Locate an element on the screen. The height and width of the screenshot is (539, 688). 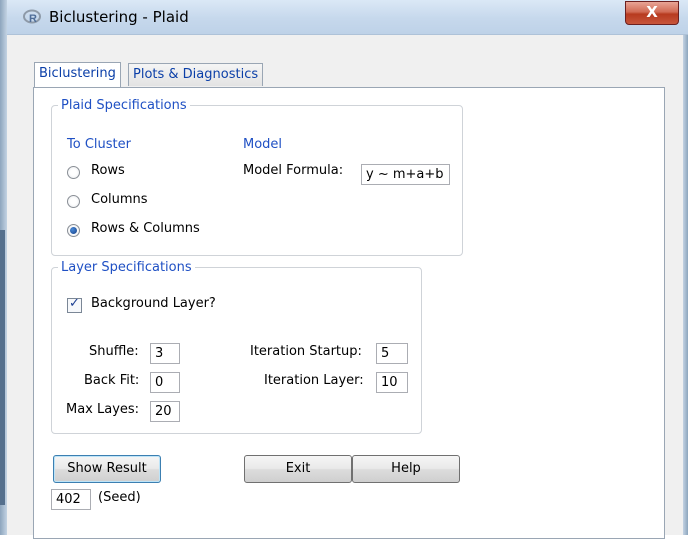
tab-biclustering: Biclustering is located at coordinates (77, 74).